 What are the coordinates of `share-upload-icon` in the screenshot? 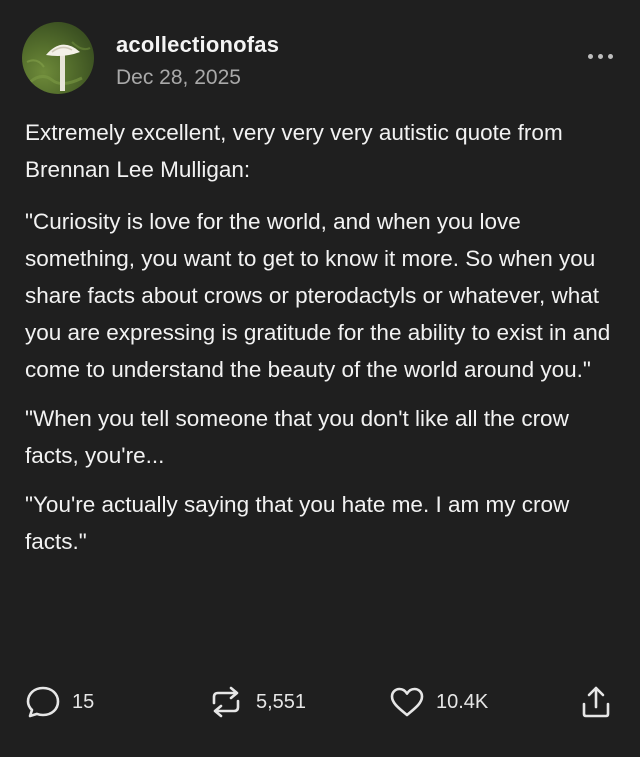 It's located at (596, 702).